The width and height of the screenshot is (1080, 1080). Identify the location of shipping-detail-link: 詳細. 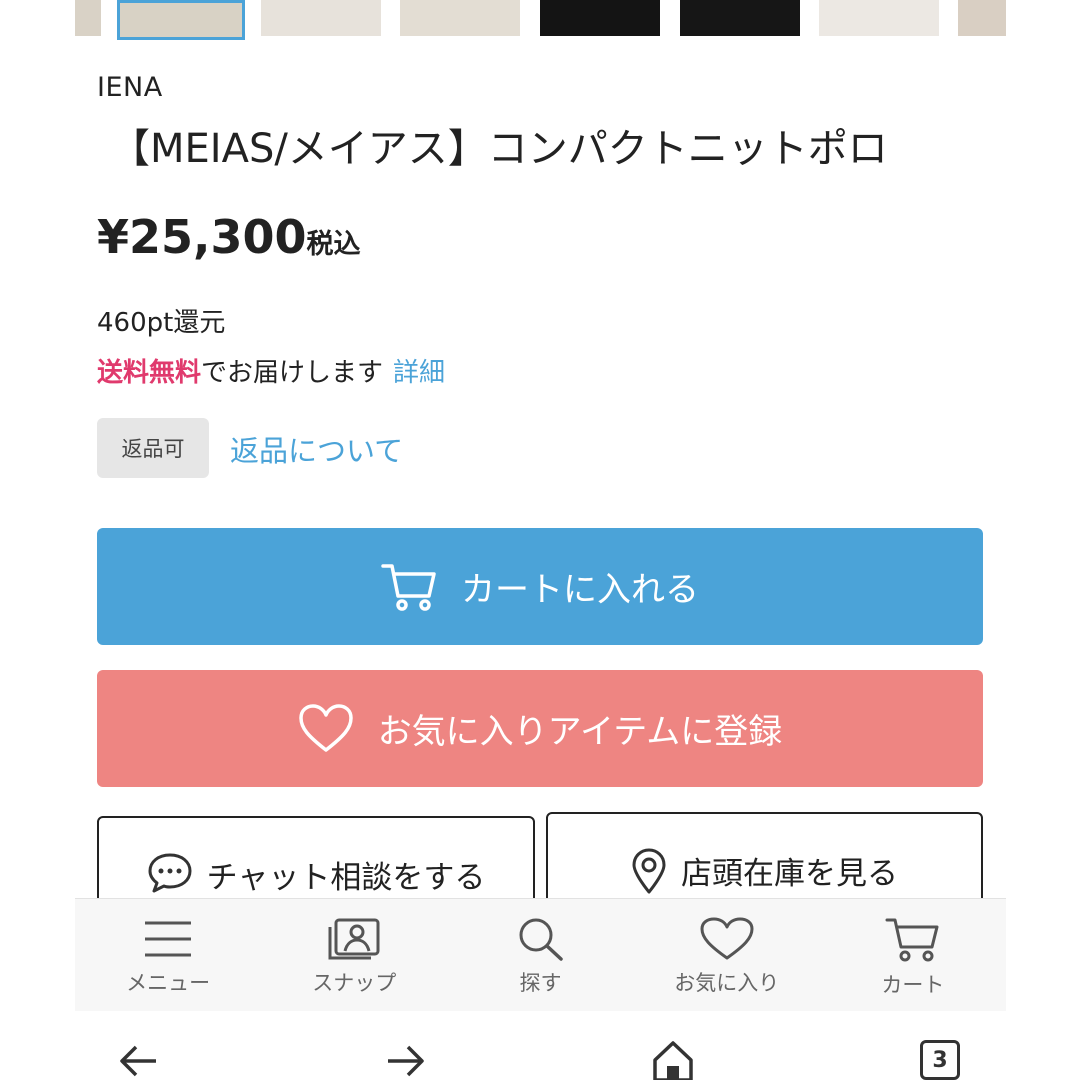
(419, 373).